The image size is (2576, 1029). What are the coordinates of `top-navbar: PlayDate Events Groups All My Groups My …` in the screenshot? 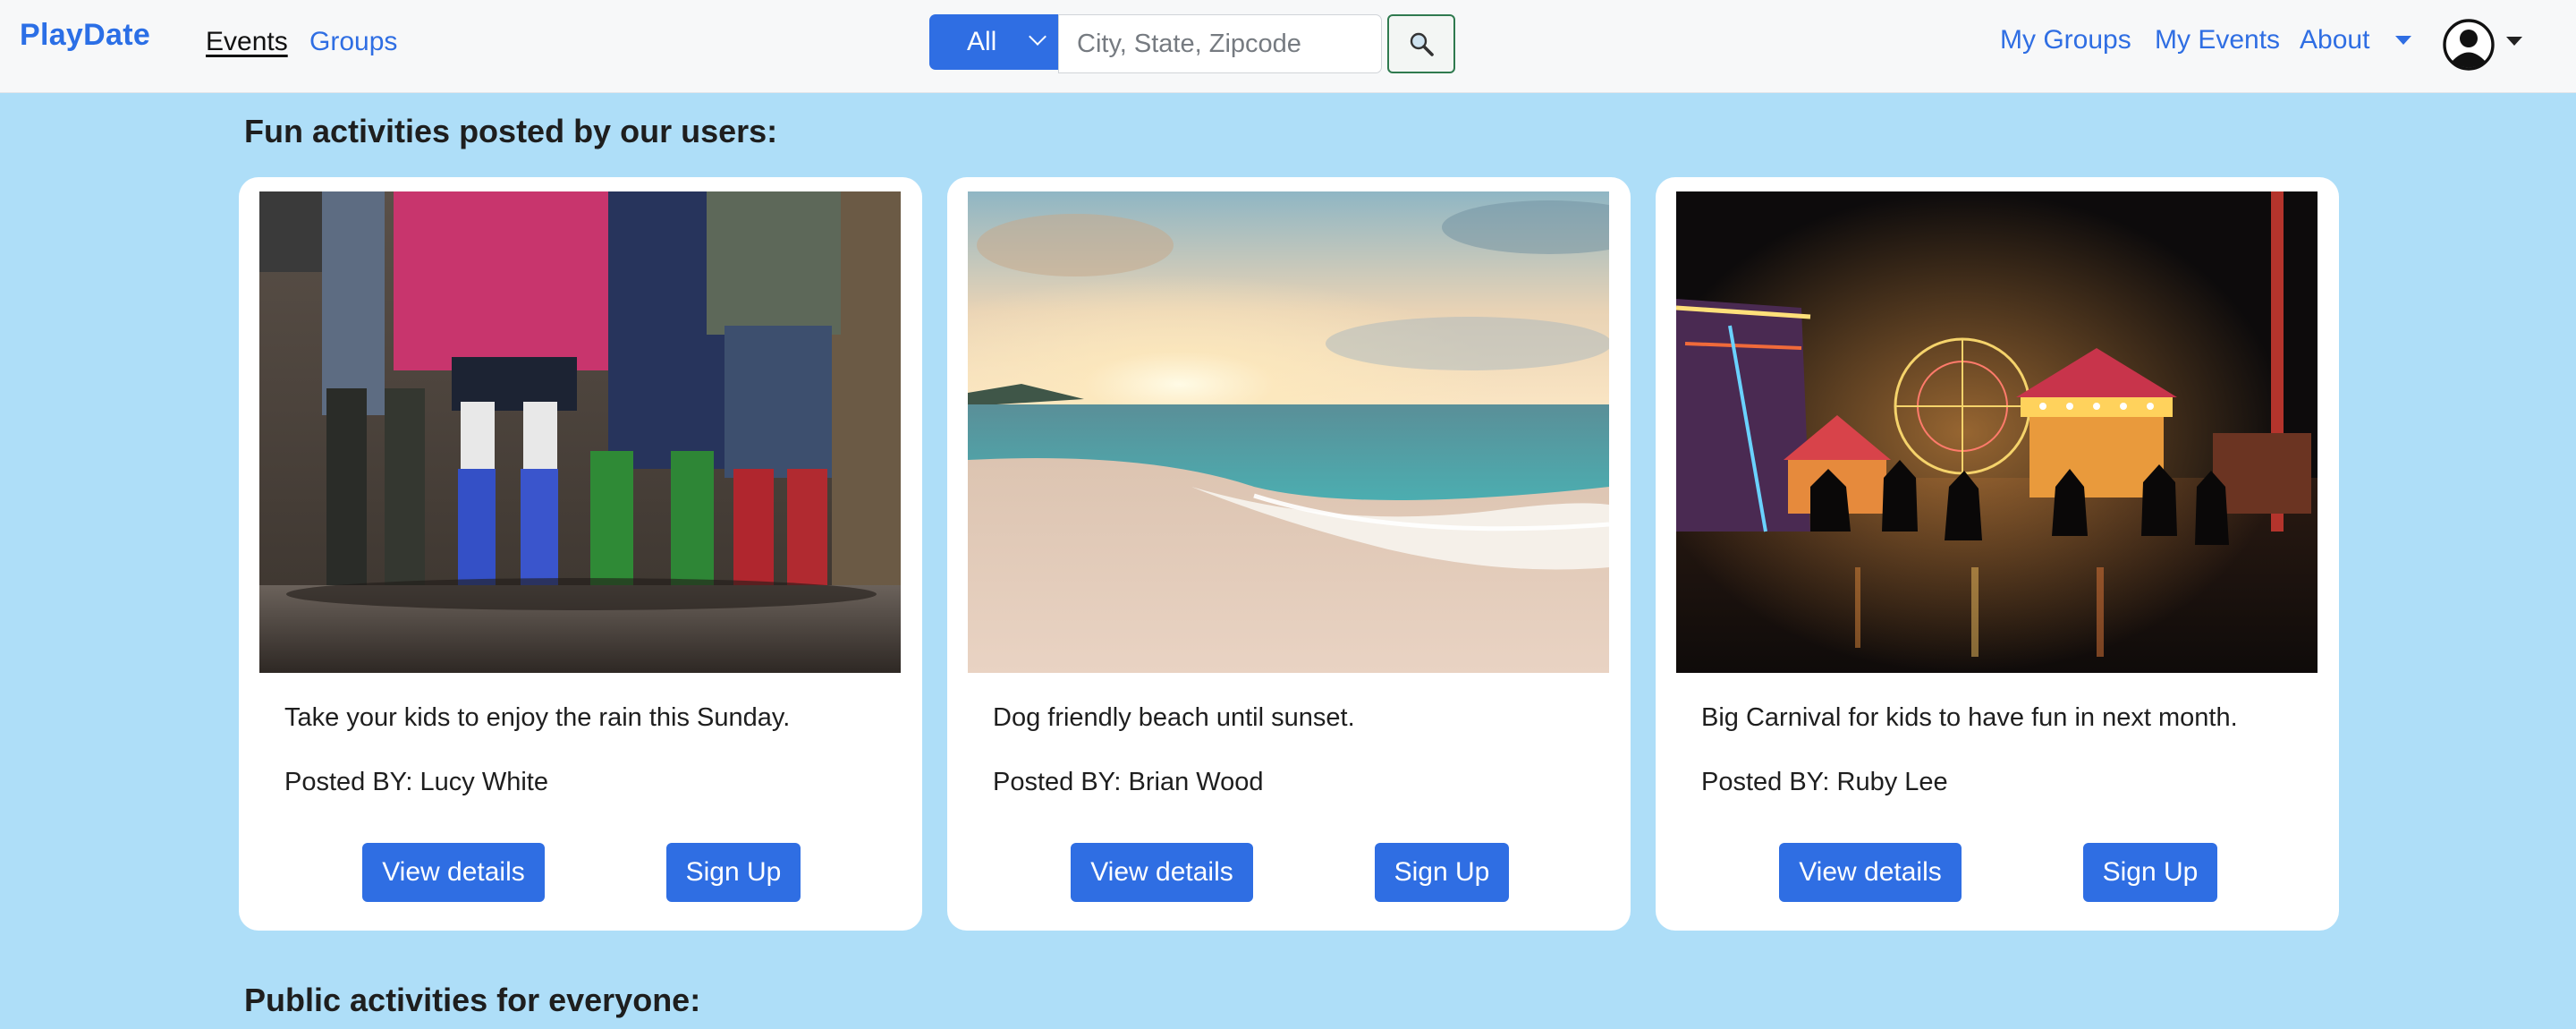 It's located at (1288, 46).